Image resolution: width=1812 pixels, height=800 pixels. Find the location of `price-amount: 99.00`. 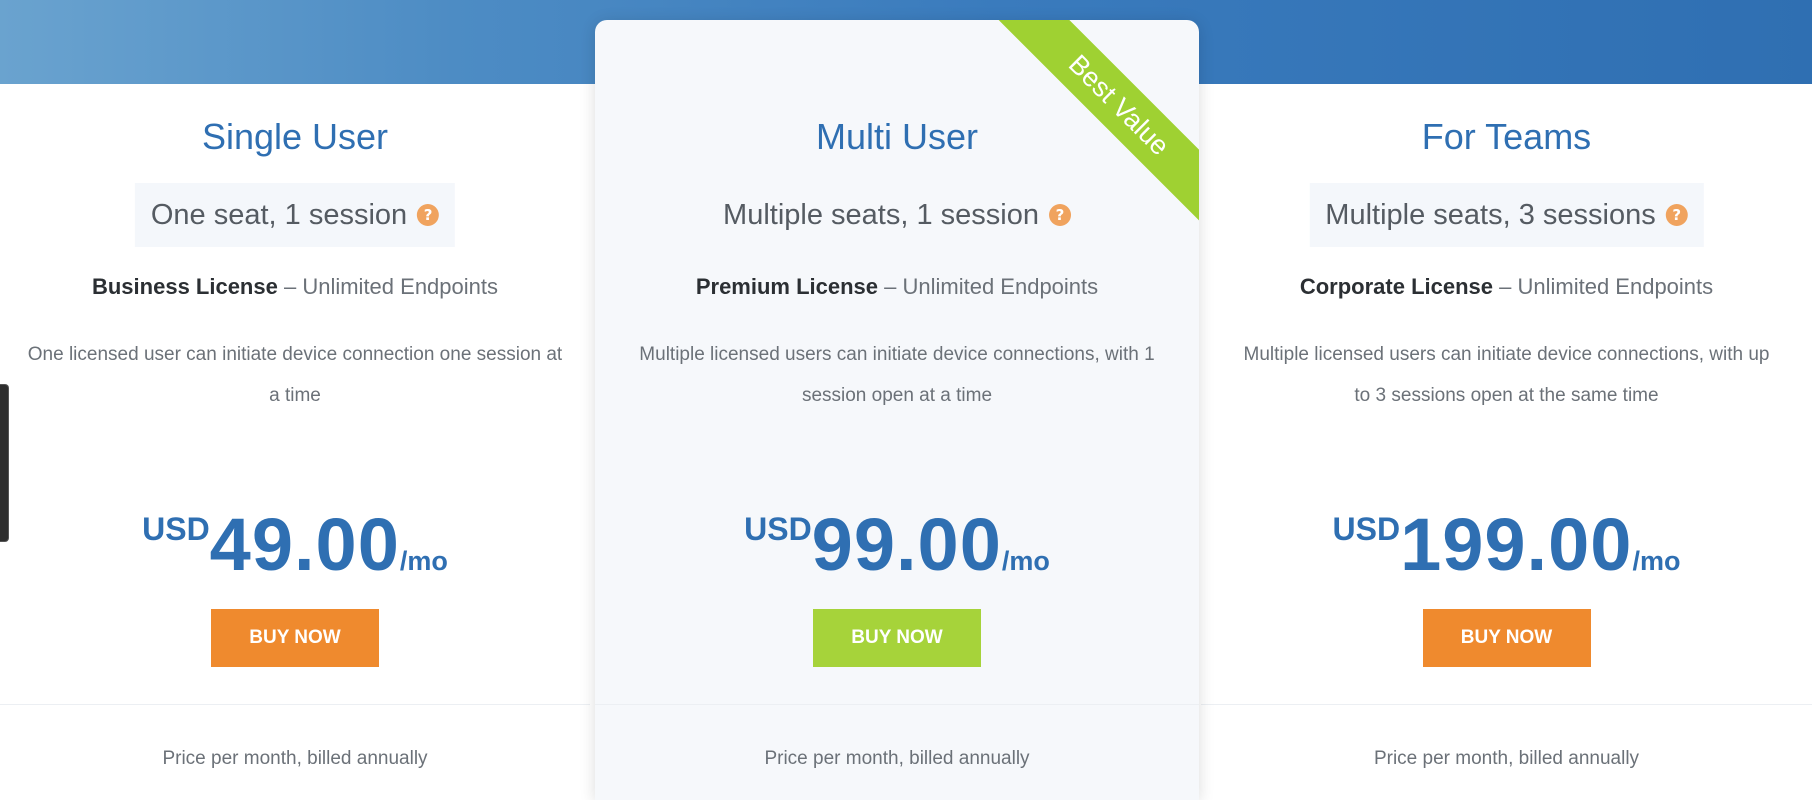

price-amount: 99.00 is located at coordinates (906, 544).